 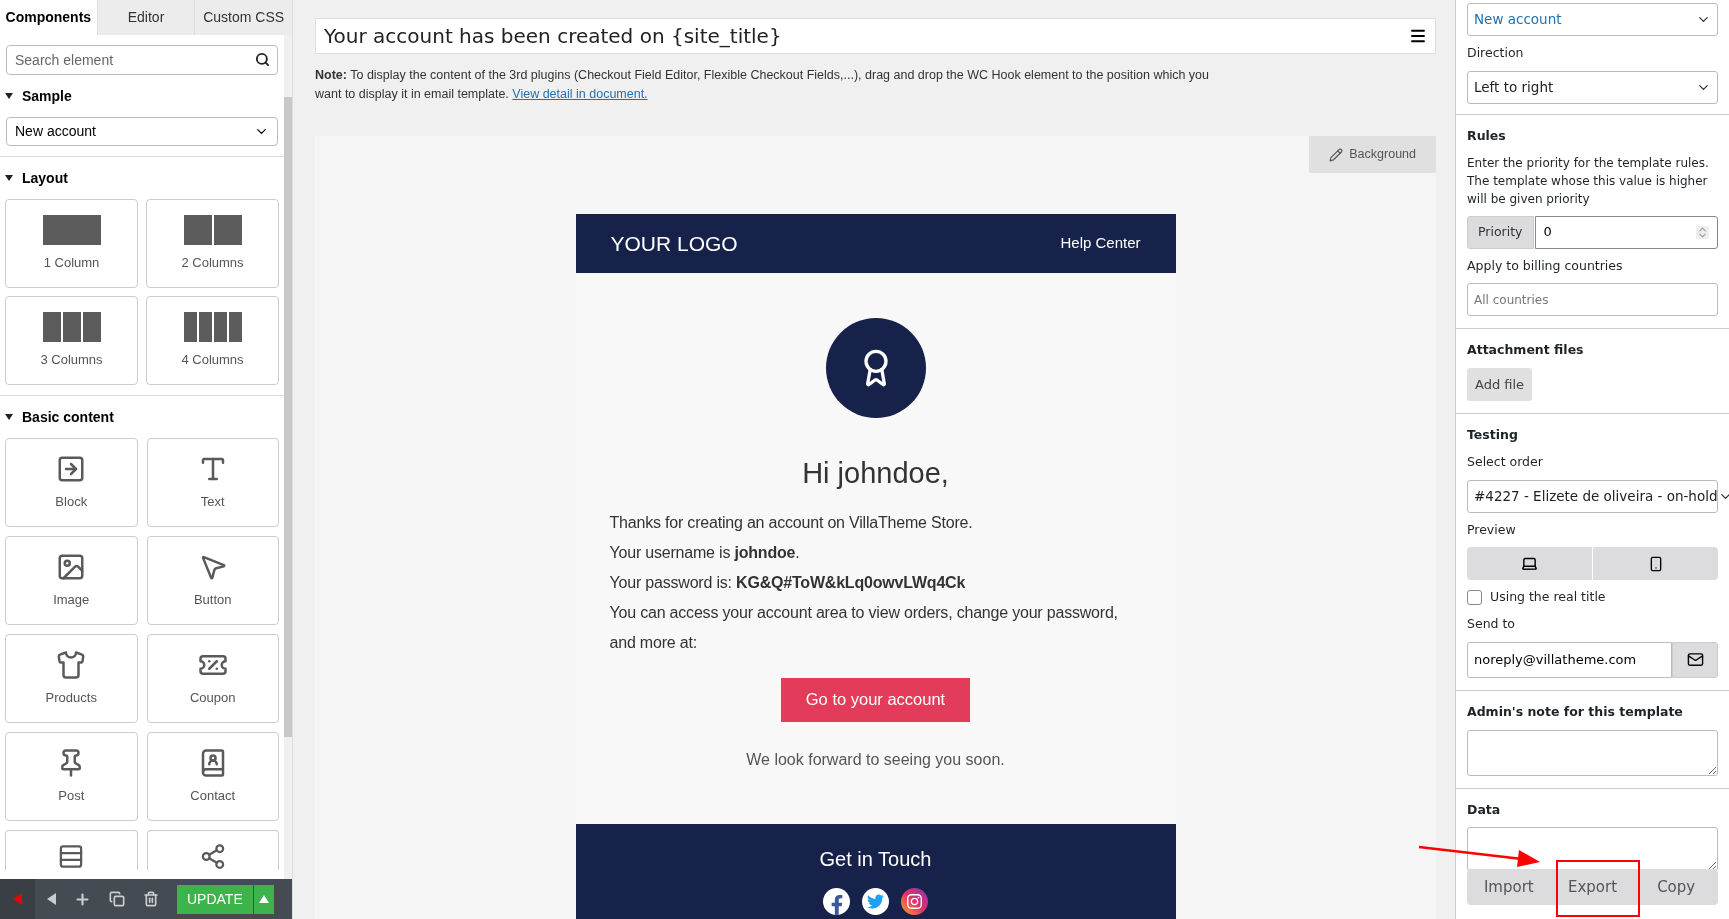 What do you see at coordinates (1418, 36) in the screenshot?
I see `menu-icon` at bounding box center [1418, 36].